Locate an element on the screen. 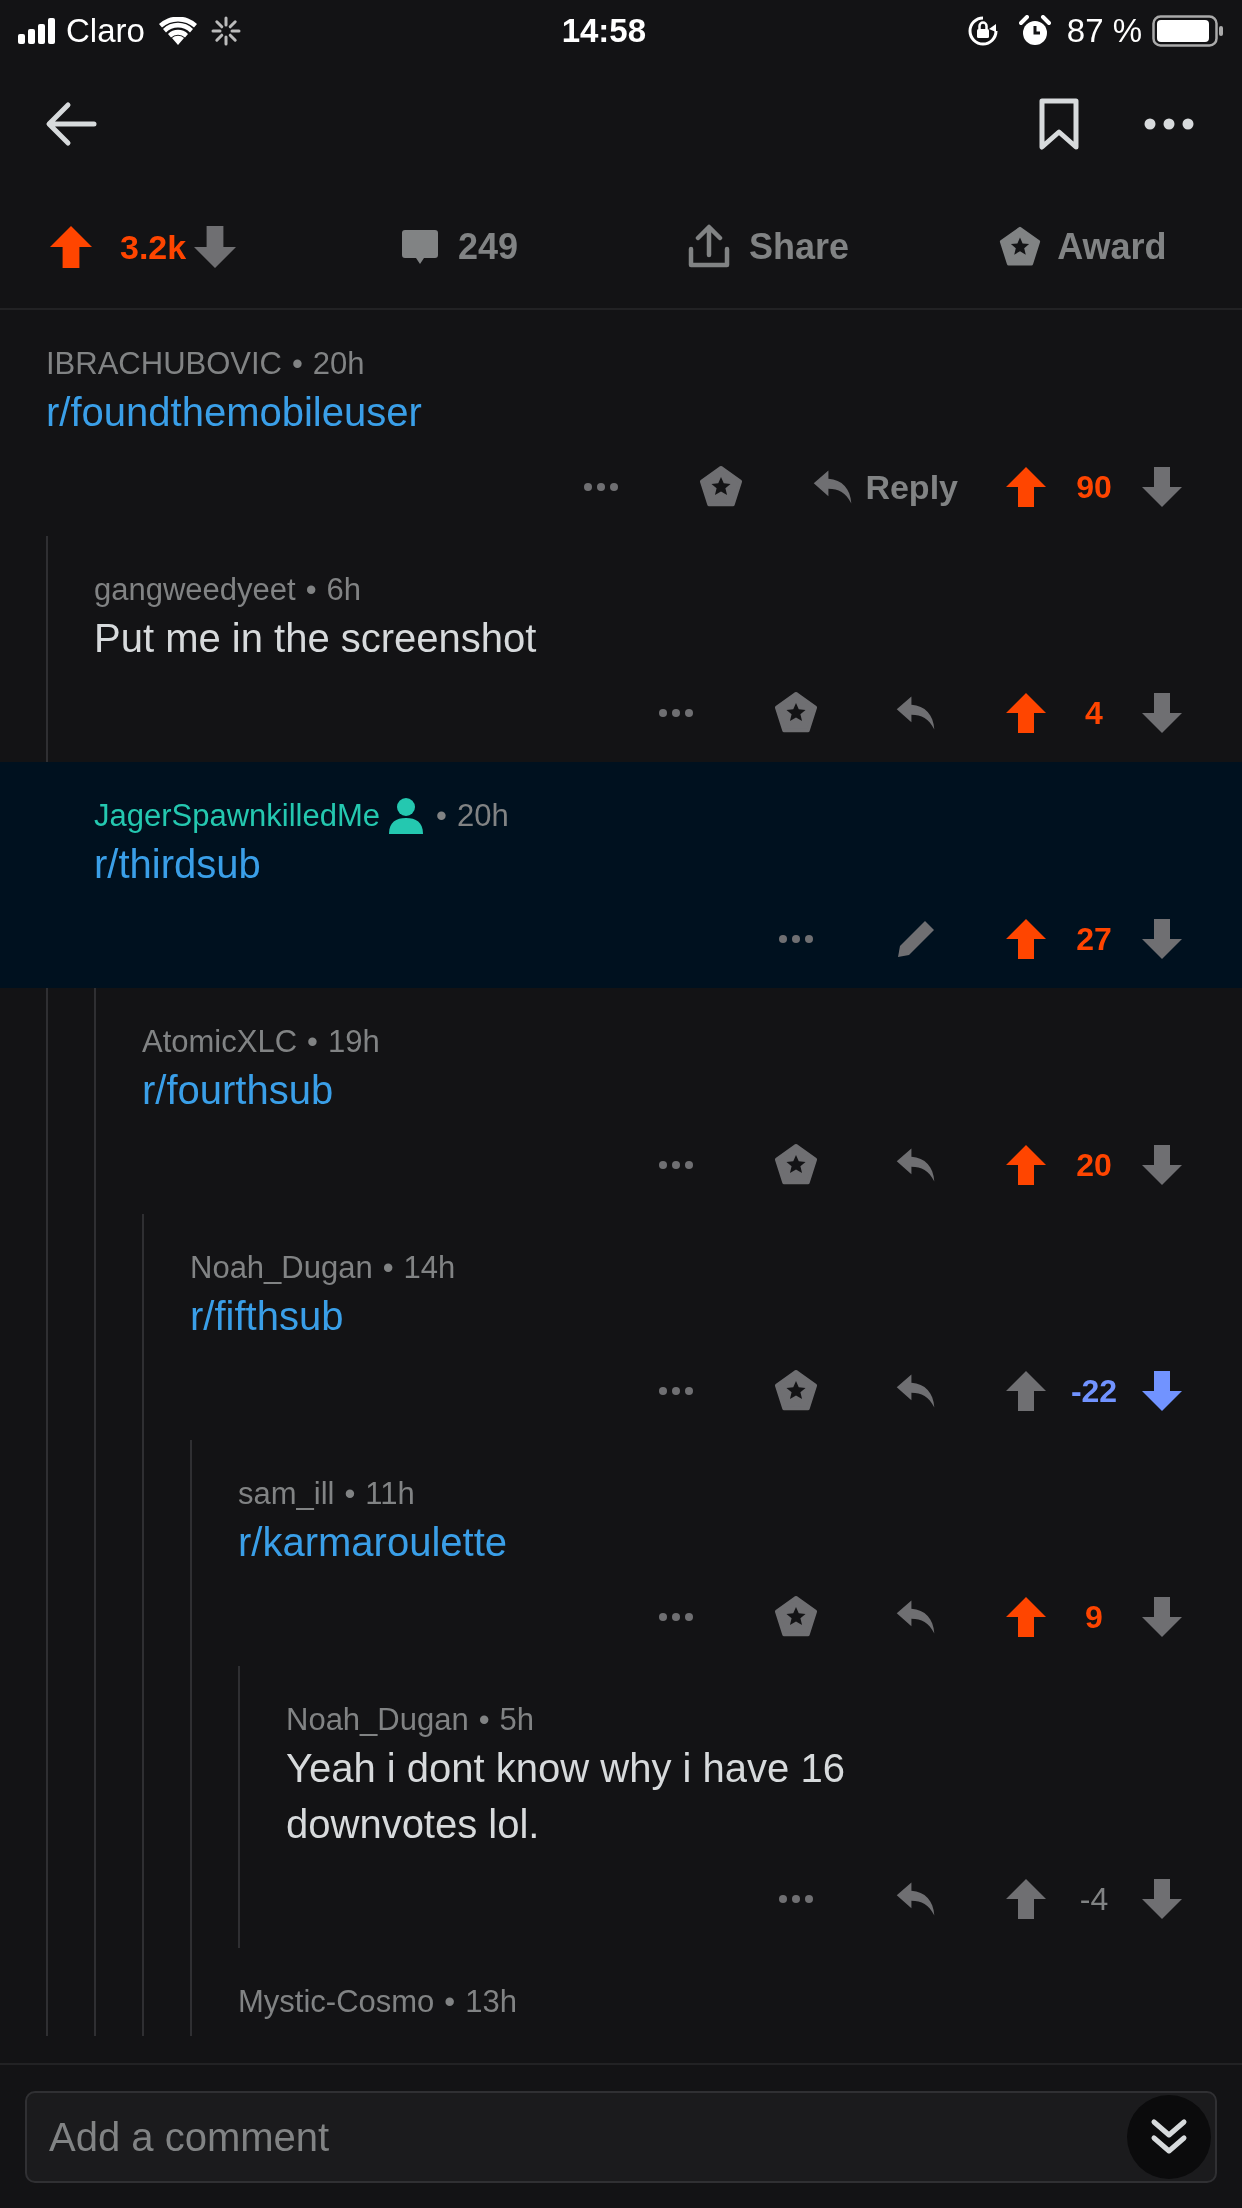  battery-icon is located at coordinates (1188, 31).